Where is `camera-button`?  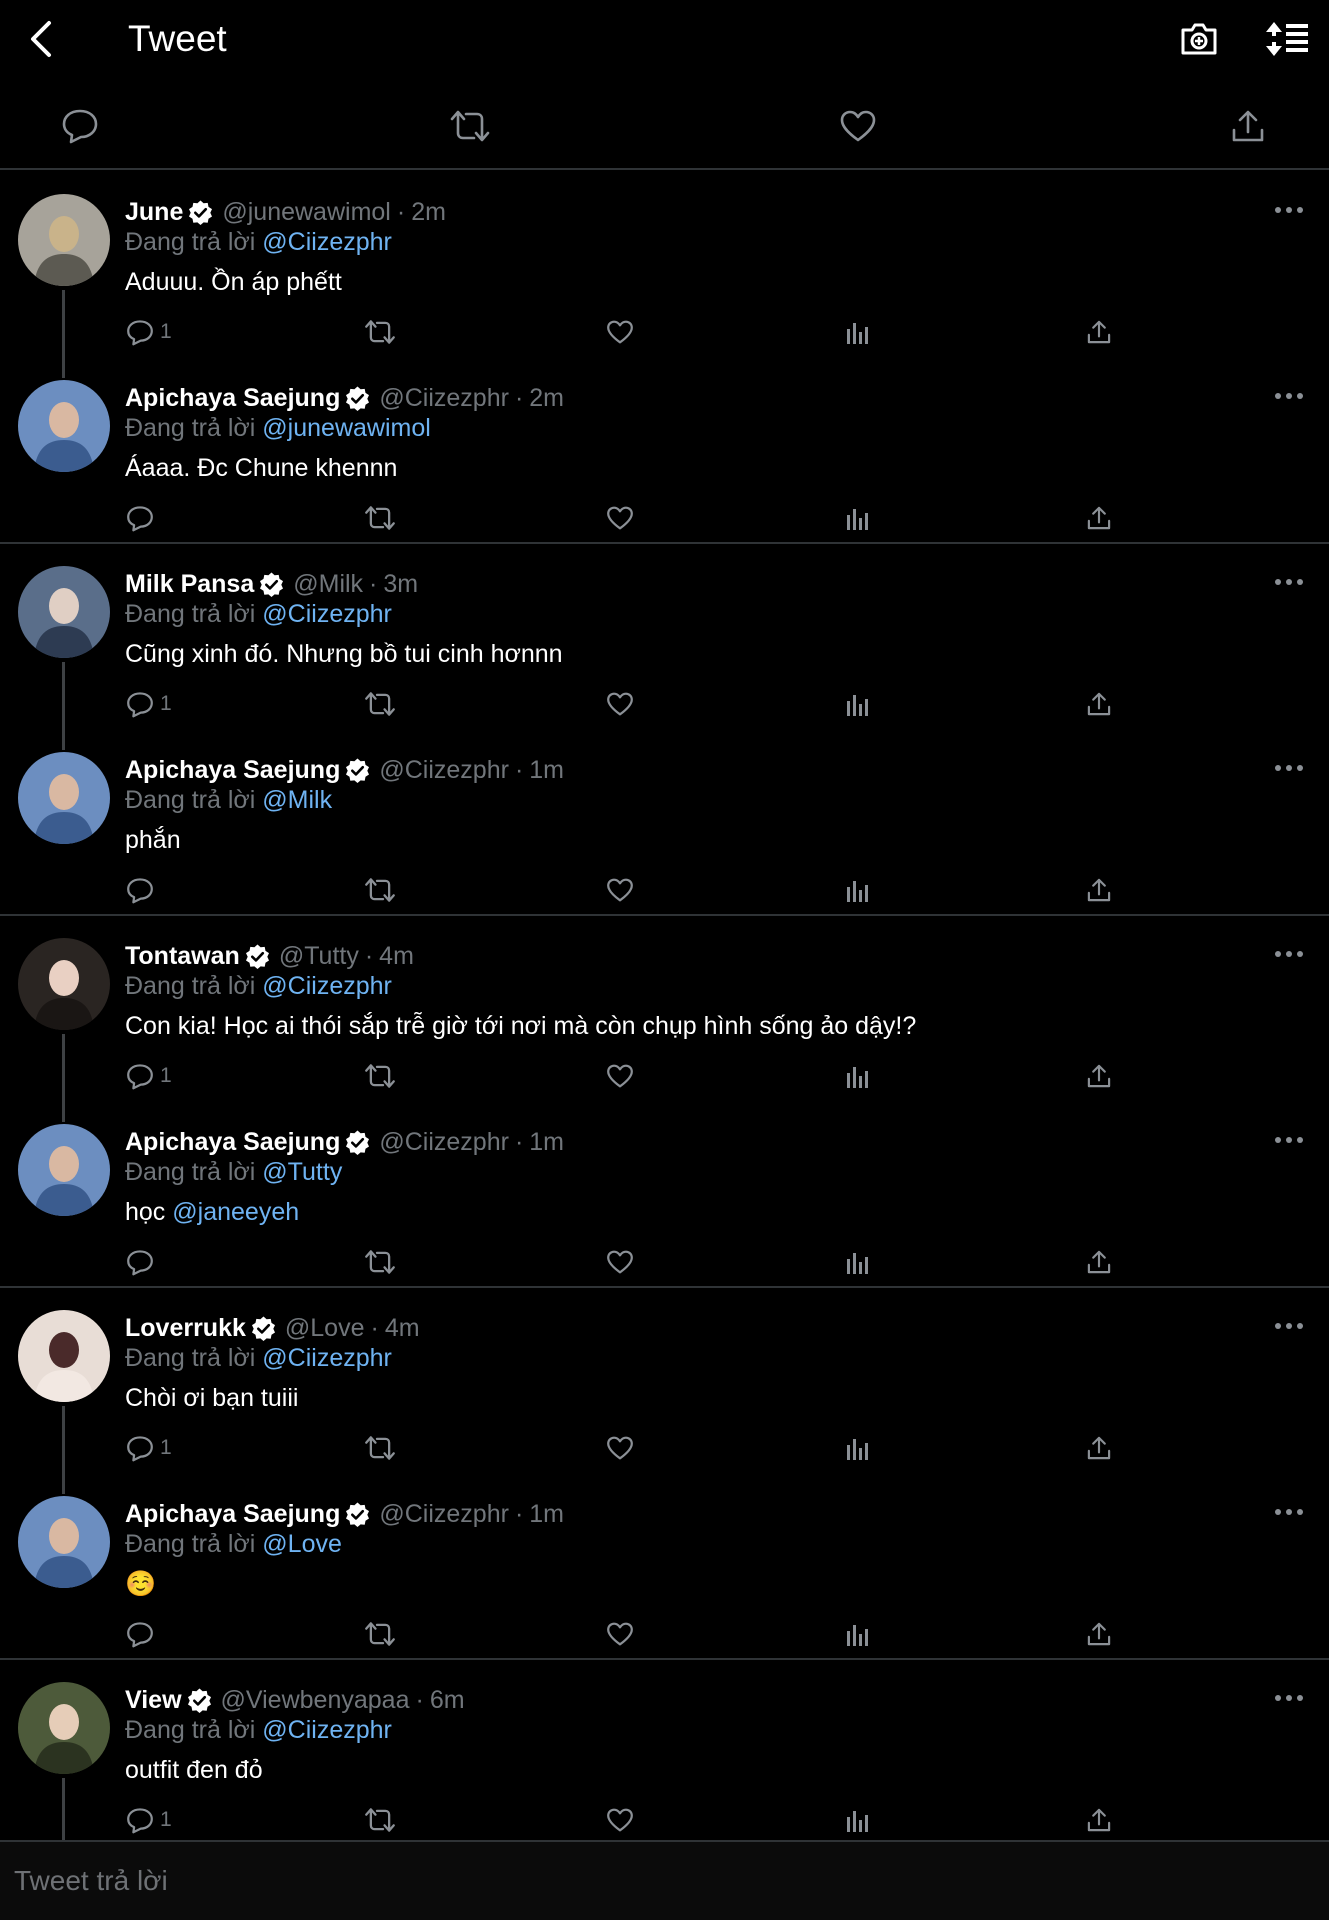
camera-button is located at coordinates (1199, 39).